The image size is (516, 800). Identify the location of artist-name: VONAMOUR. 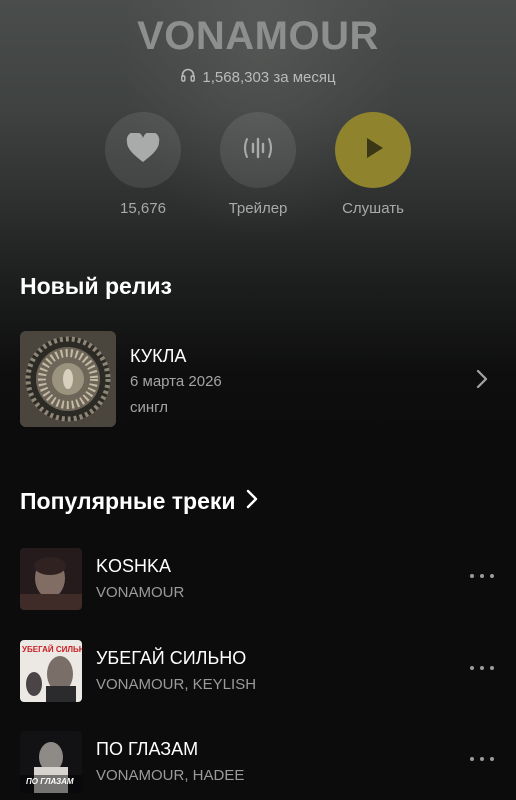
(258, 36).